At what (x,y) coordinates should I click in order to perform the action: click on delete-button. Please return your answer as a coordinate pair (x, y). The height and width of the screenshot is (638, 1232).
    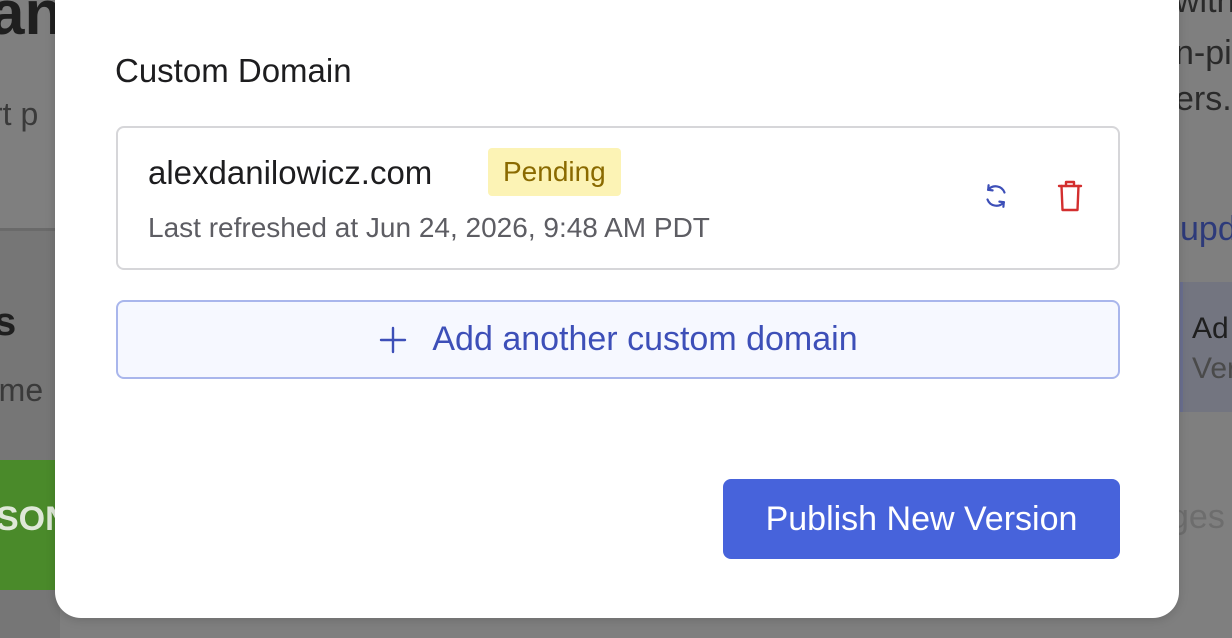
    Looking at the image, I should click on (1070, 196).